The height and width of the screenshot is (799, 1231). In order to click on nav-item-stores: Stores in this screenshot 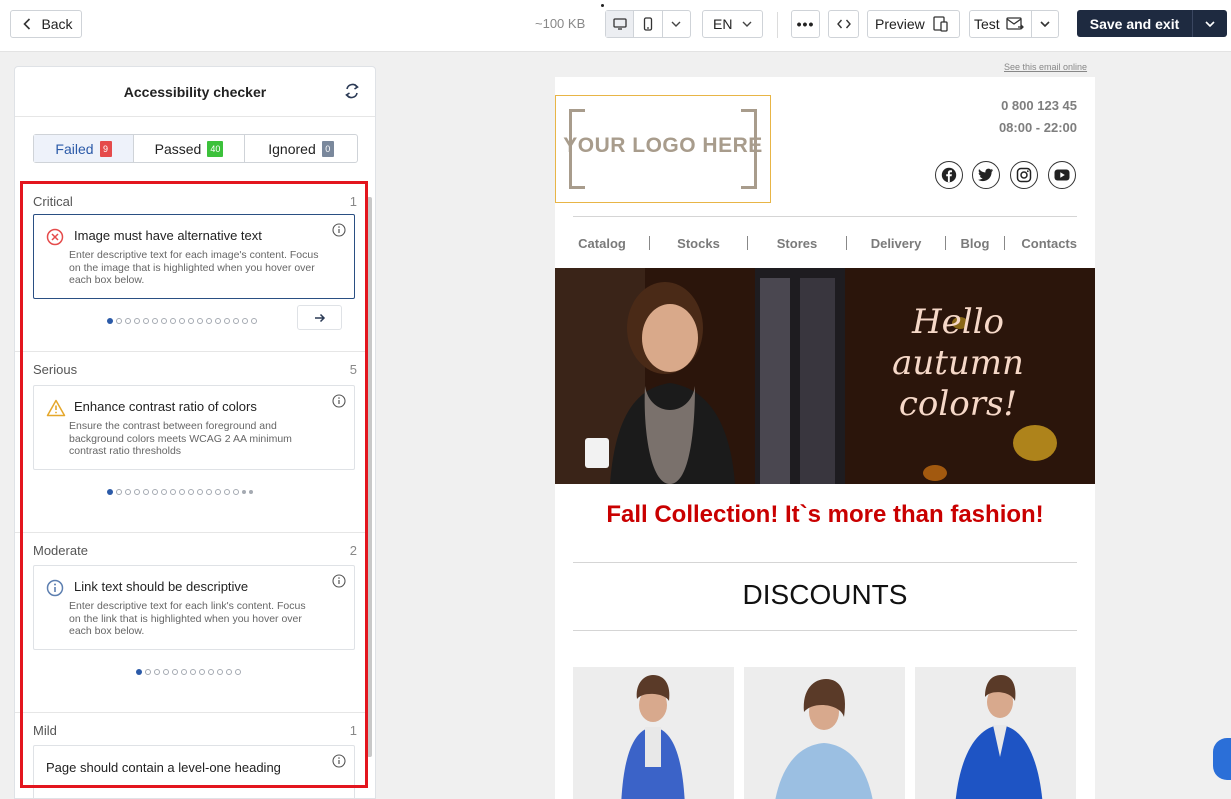, I will do `click(797, 243)`.